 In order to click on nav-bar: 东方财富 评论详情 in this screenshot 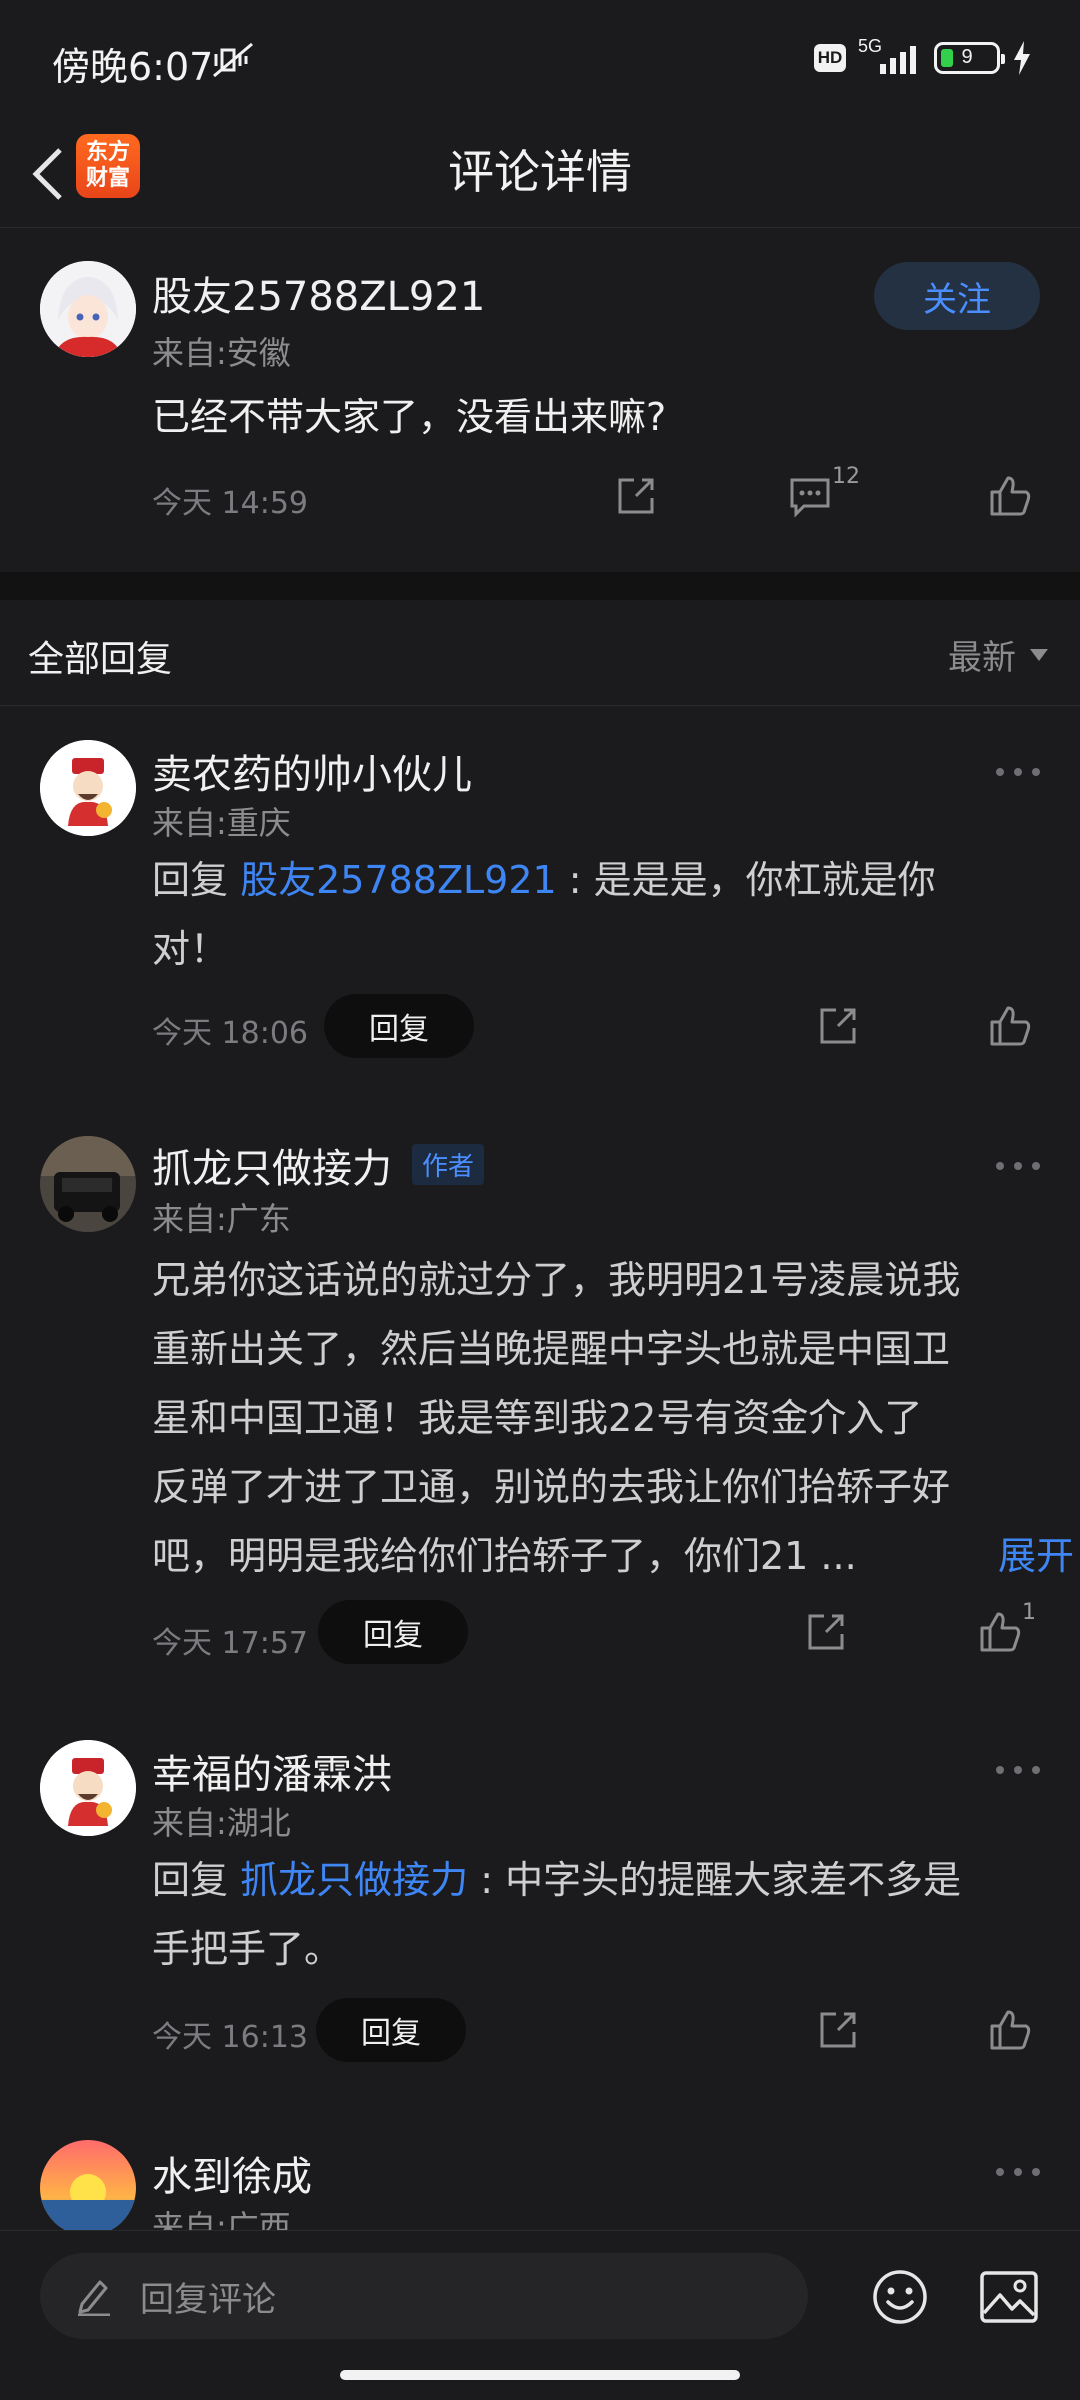, I will do `click(540, 174)`.